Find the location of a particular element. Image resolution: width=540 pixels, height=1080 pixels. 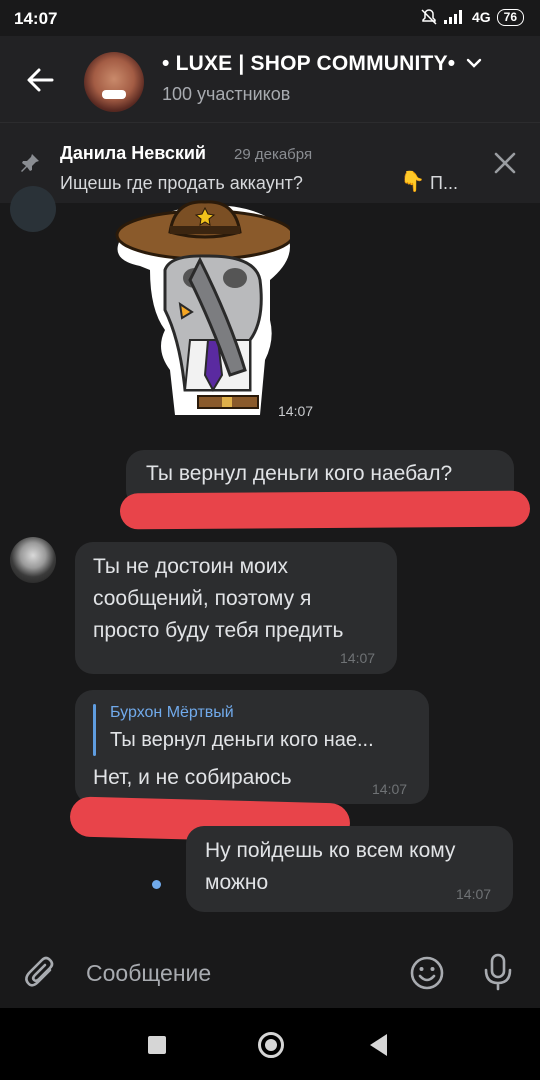

message-text-line: просто буду тебя предить is located at coordinates (218, 630).